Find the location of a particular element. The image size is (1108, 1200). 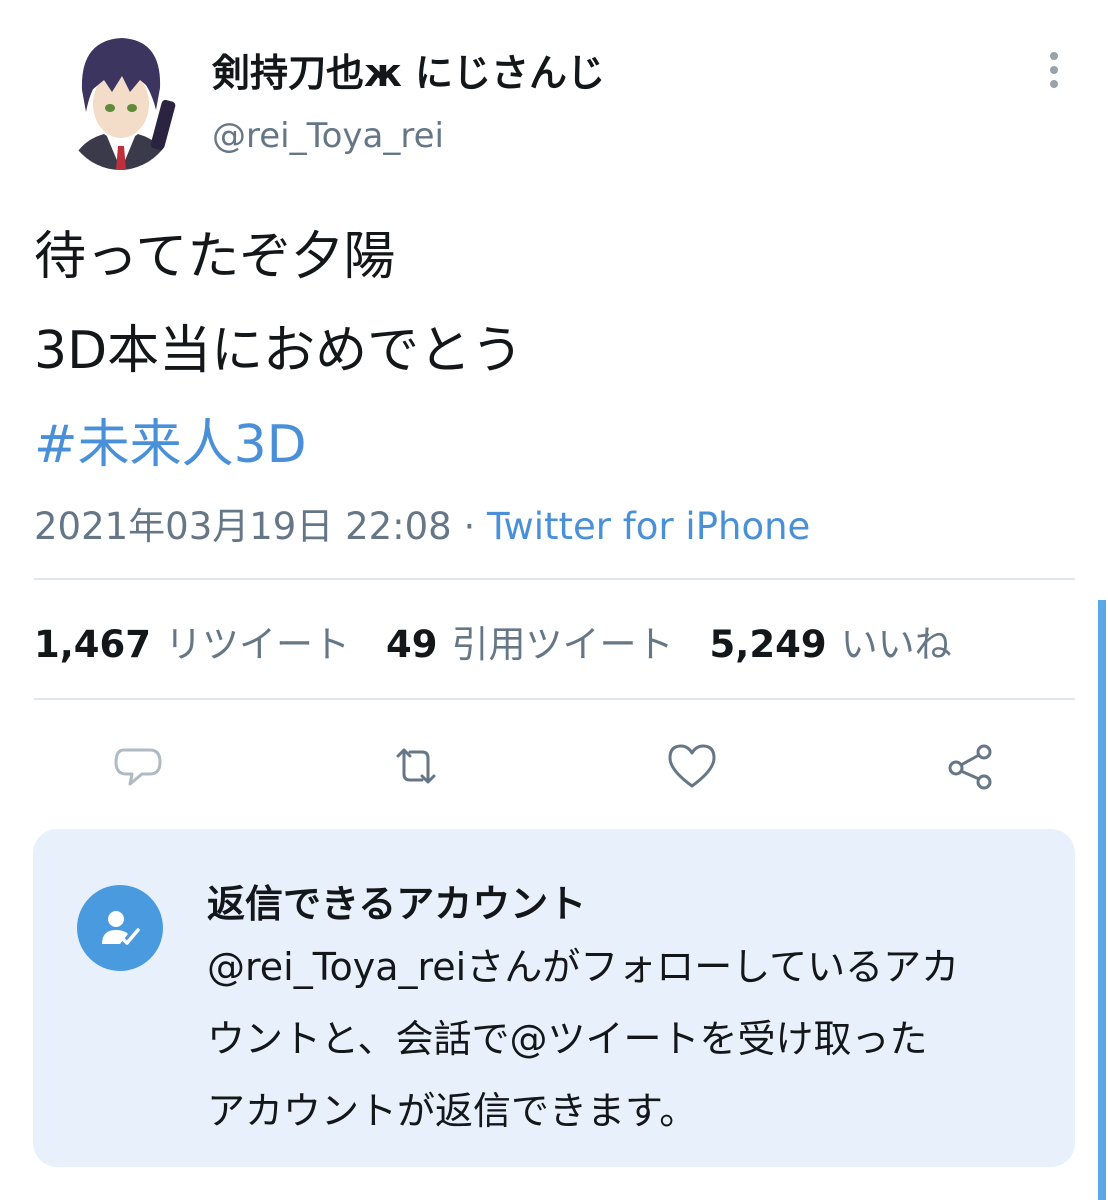

user-handle: @rei_Toya_rei is located at coordinates (328, 136).